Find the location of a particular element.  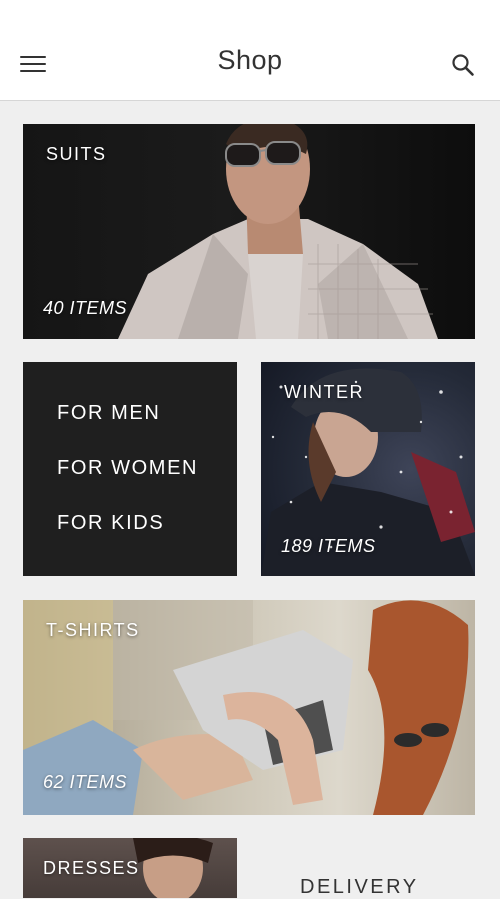

winter-category-tile: WINTER 189 ITEMS is located at coordinates (368, 469).